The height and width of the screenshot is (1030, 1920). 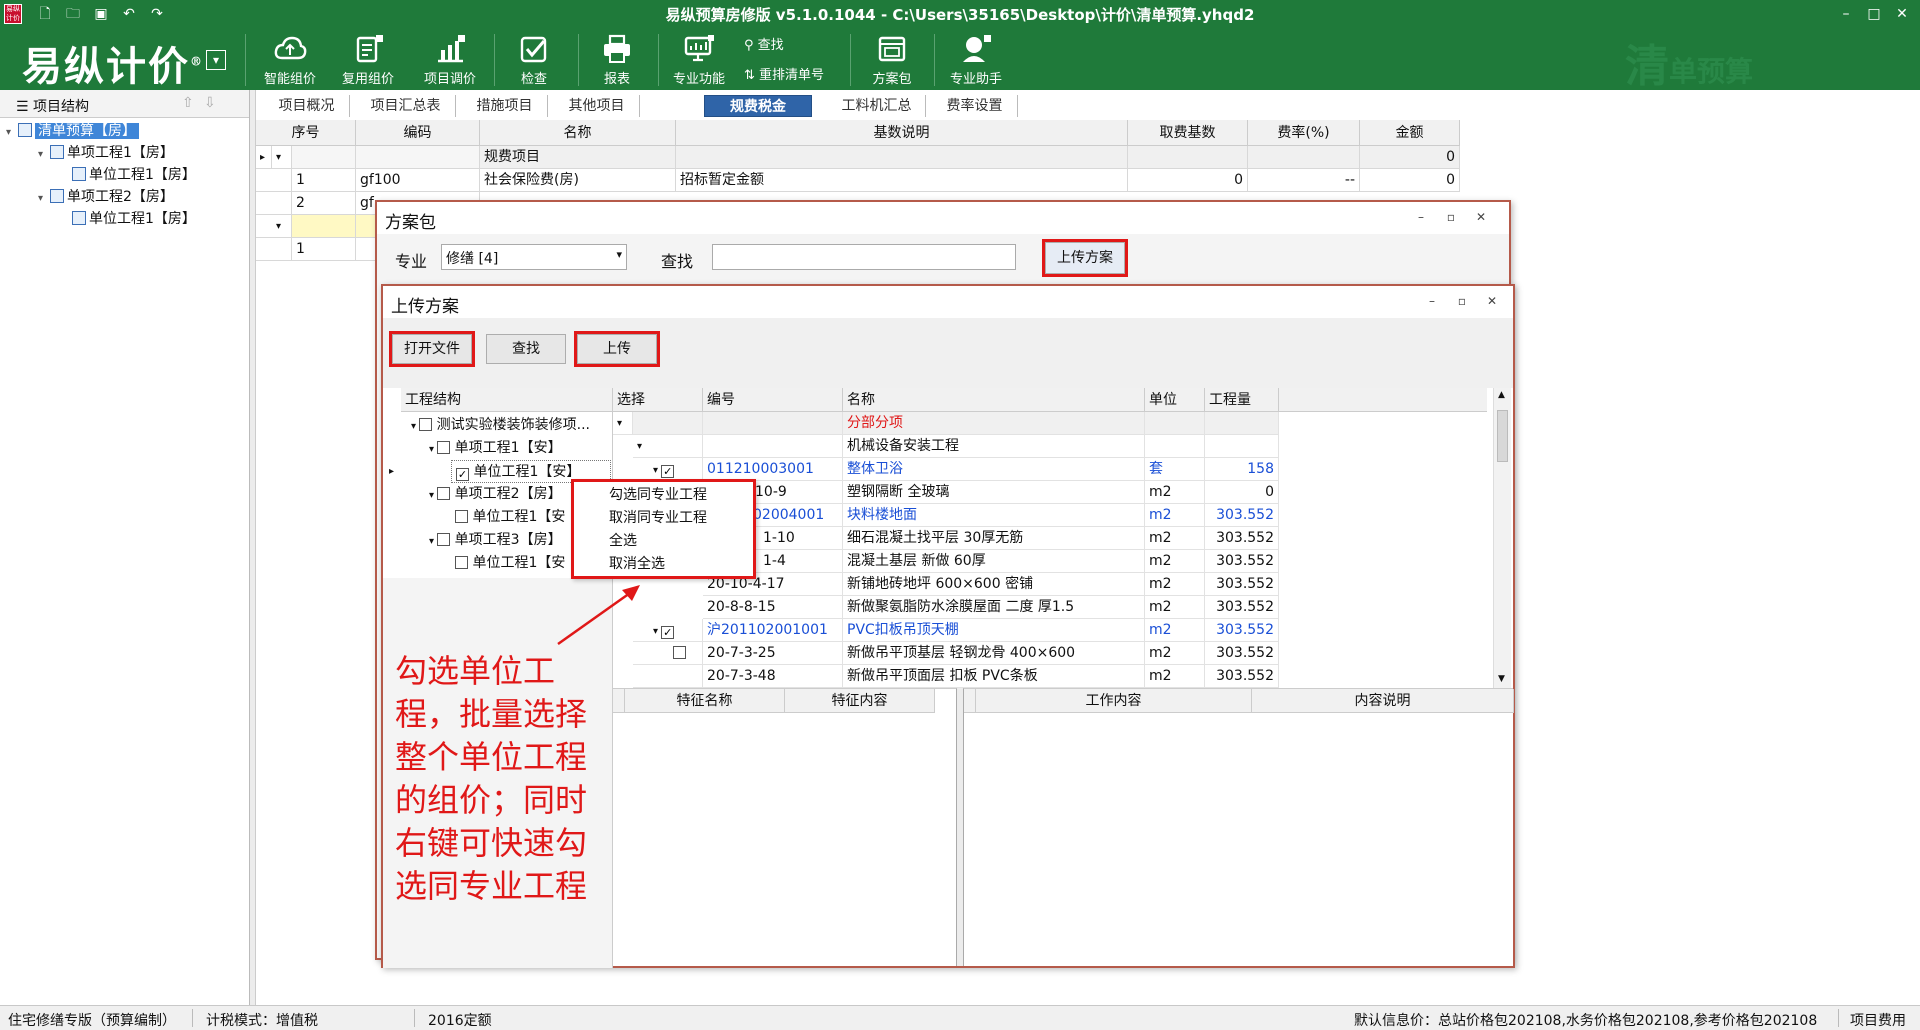 What do you see at coordinates (72, 131) in the screenshot?
I see `tree-node-root: ▾ 清单预算【房】` at bounding box center [72, 131].